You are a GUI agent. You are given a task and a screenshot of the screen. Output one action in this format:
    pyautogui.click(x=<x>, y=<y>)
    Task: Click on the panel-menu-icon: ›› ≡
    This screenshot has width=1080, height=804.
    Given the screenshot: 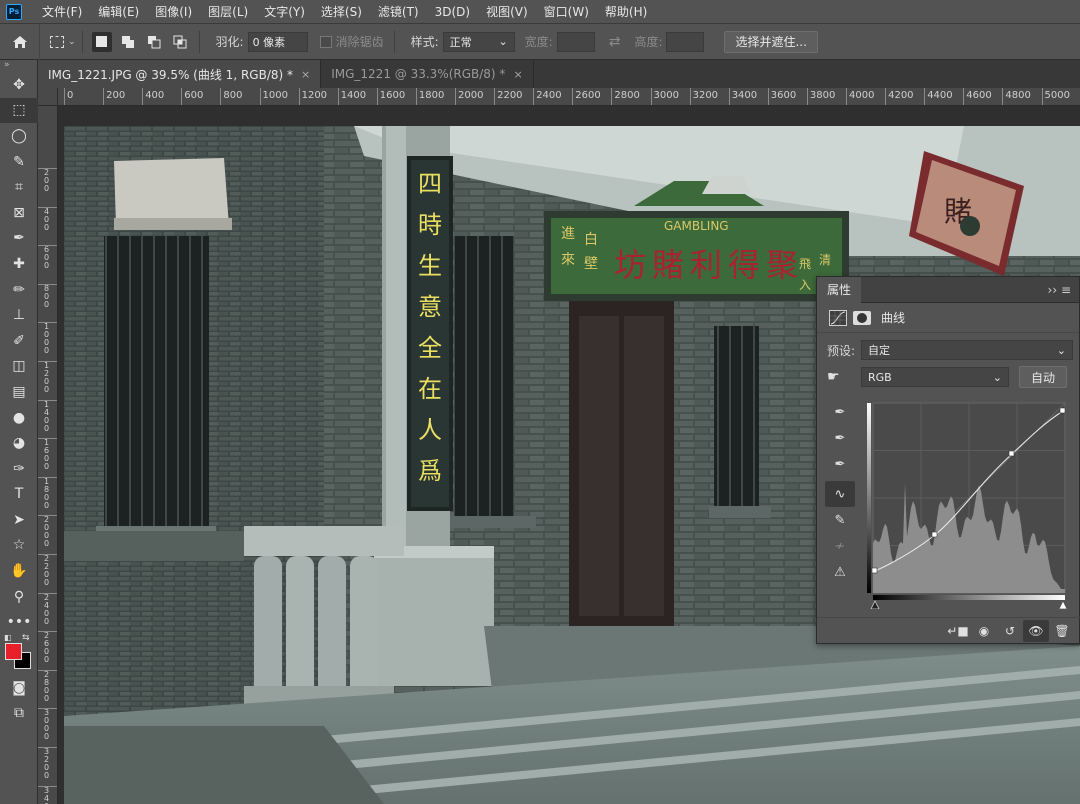 What is the action you would take?
    pyautogui.click(x=1063, y=290)
    